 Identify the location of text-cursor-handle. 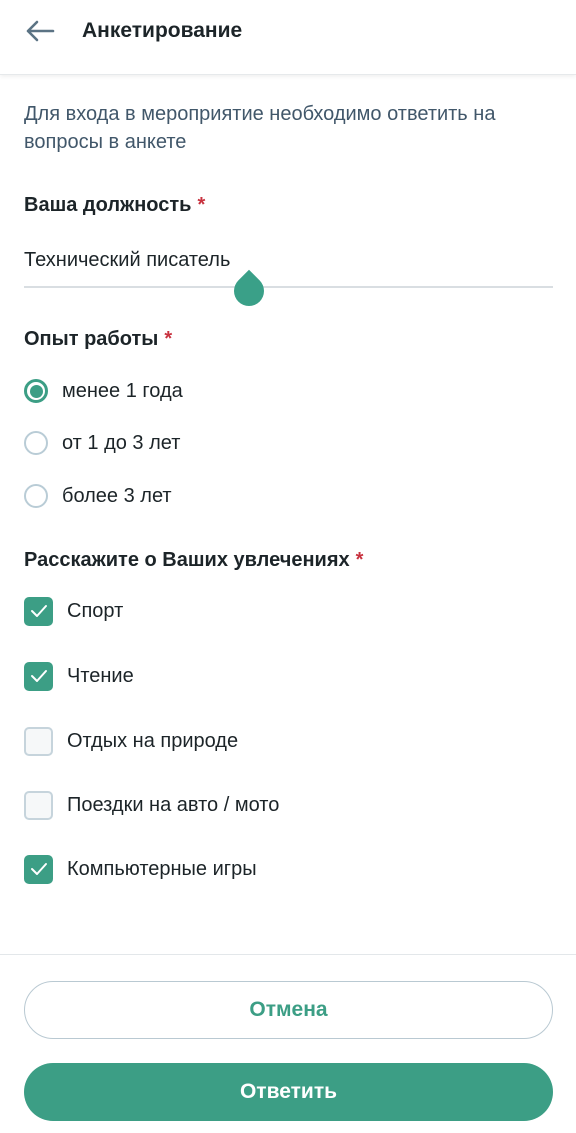
(249, 291).